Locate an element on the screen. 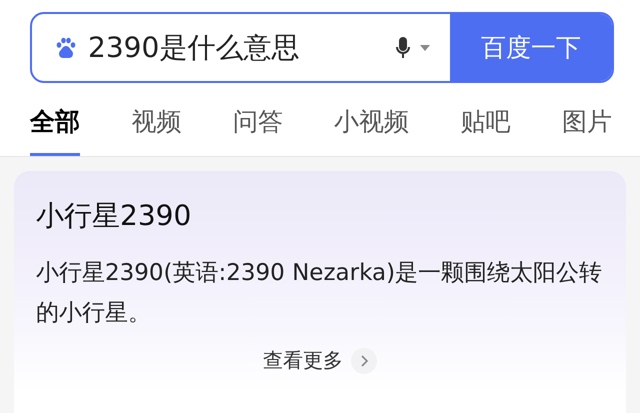 This screenshot has height=413, width=640. more-link: 查看更多 is located at coordinates (303, 360).